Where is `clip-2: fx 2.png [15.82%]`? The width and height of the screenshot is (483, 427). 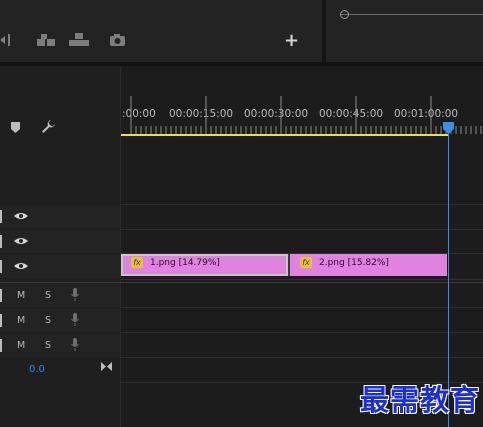 clip-2: fx 2.png [15.82%] is located at coordinates (368, 265).